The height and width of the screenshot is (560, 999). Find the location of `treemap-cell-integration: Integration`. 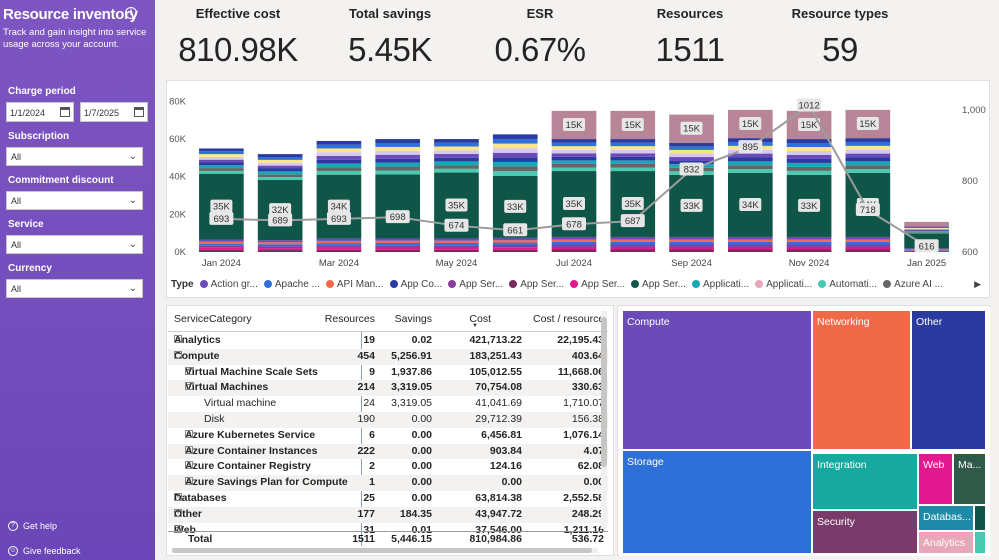

treemap-cell-integration: Integration is located at coordinates (865, 481).